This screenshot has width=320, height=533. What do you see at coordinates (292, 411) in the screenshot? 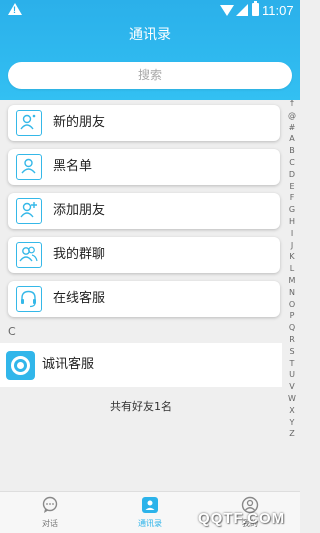
I see `index-letter: X` at bounding box center [292, 411].